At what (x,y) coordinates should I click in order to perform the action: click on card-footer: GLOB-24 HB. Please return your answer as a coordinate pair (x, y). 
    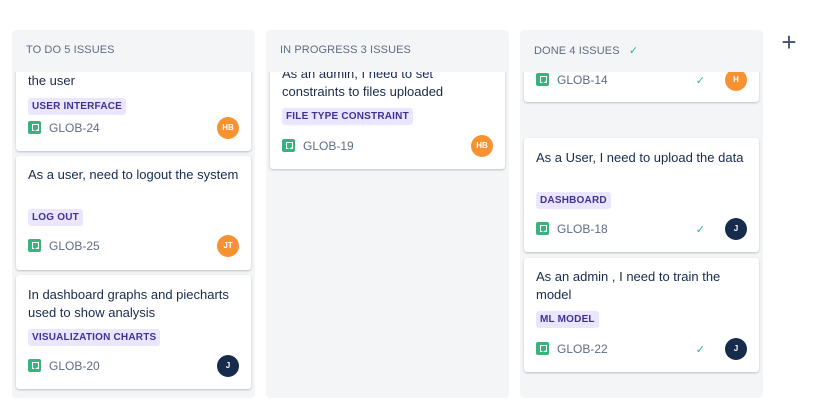
    Looking at the image, I should click on (133, 128).